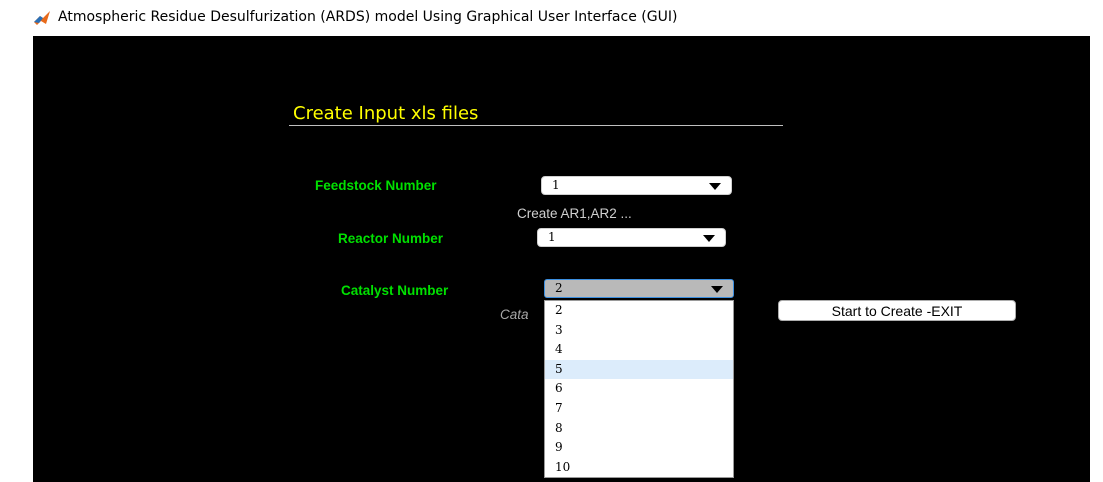 This screenshot has height=482, width=1103. Describe the element at coordinates (639, 311) in the screenshot. I see `catalyst-option-2: 2` at that location.